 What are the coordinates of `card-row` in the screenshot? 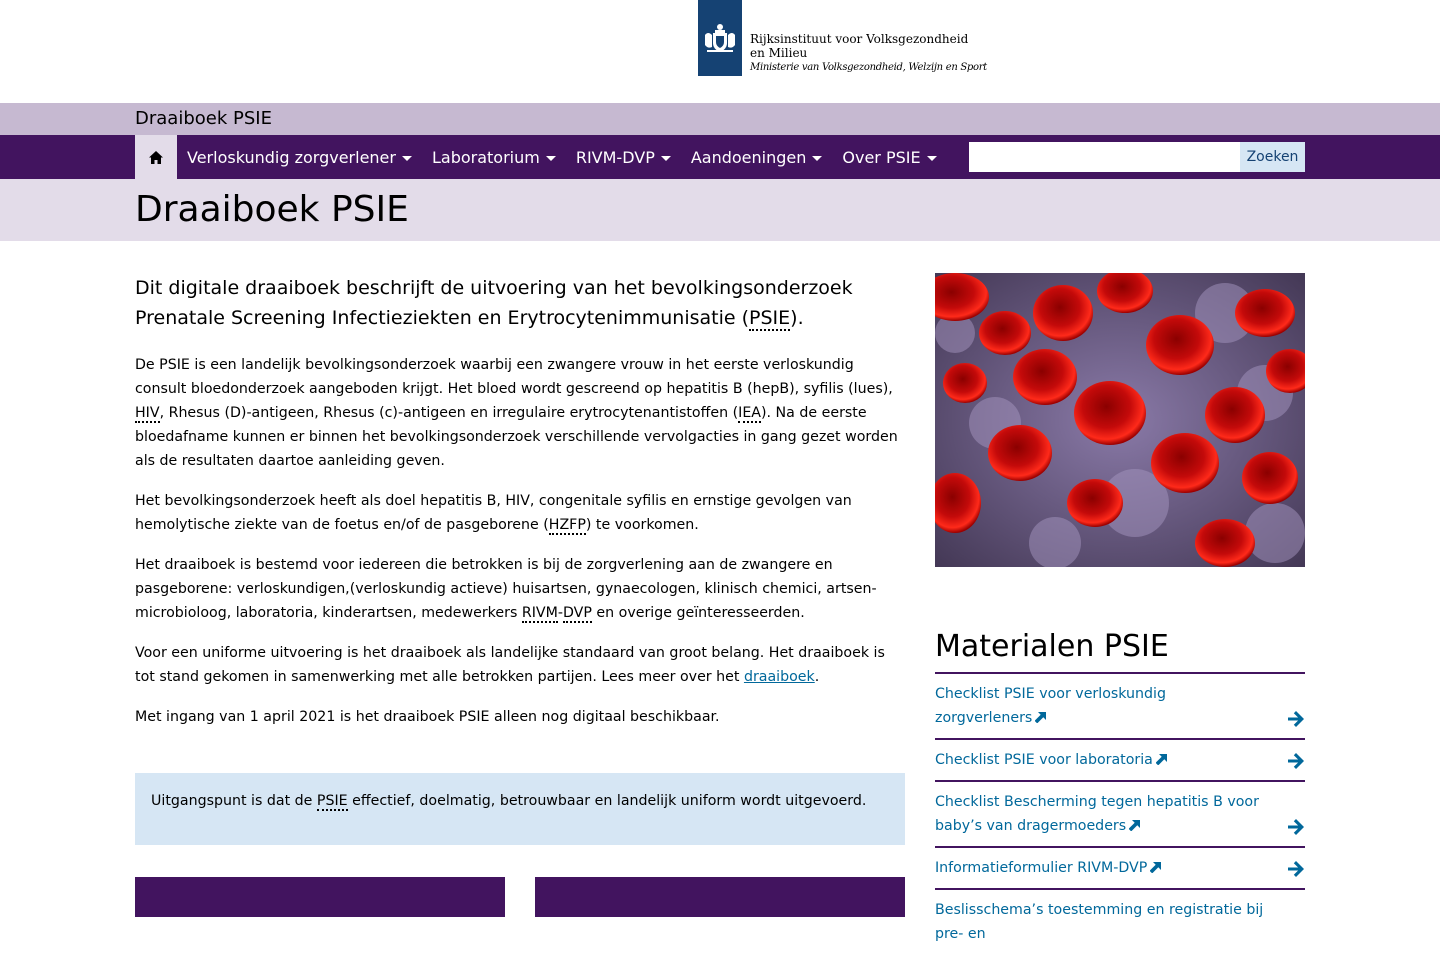 It's located at (520, 897).